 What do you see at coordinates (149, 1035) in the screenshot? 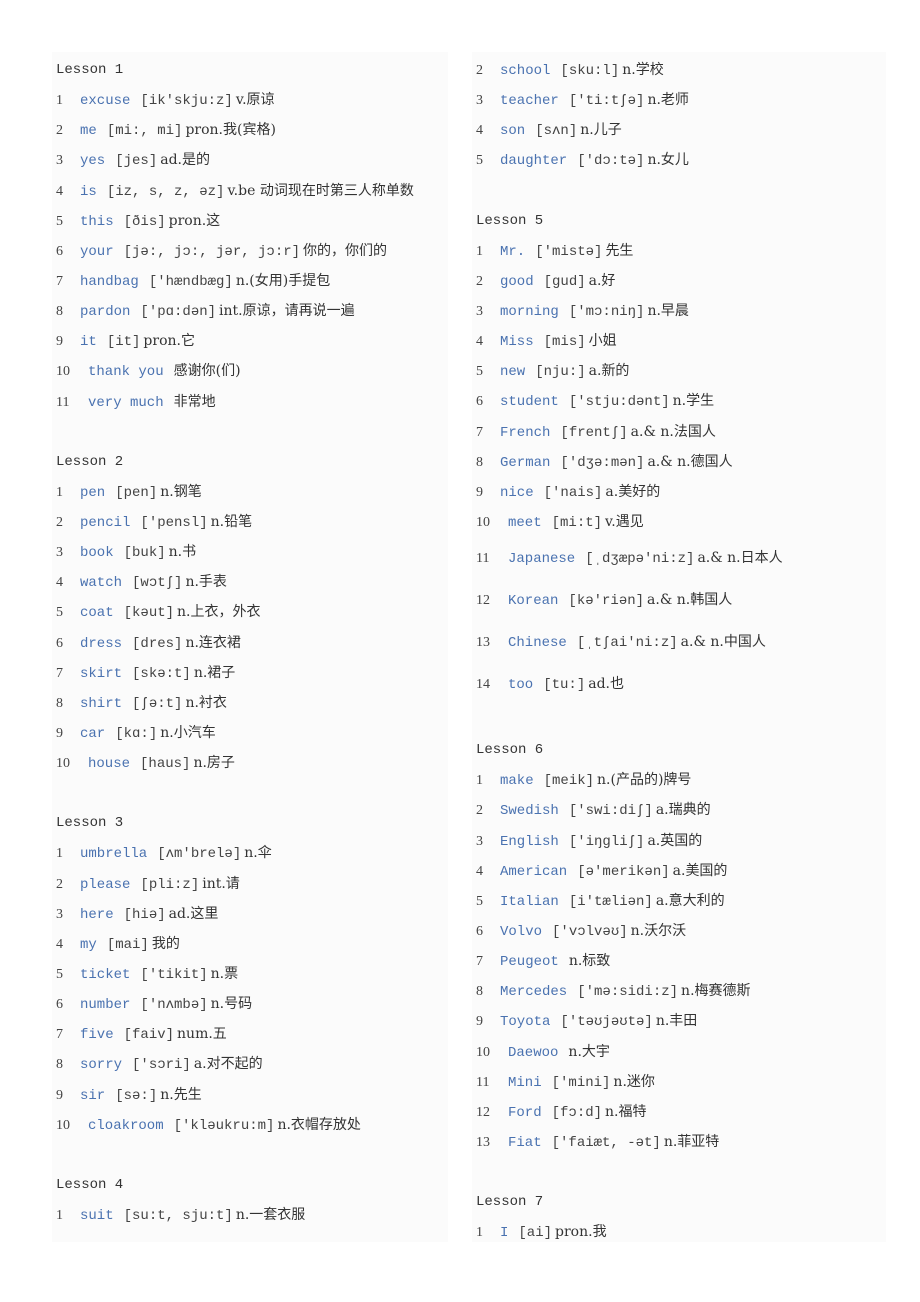
I see `entry-phonetic: [faiv]` at bounding box center [149, 1035].